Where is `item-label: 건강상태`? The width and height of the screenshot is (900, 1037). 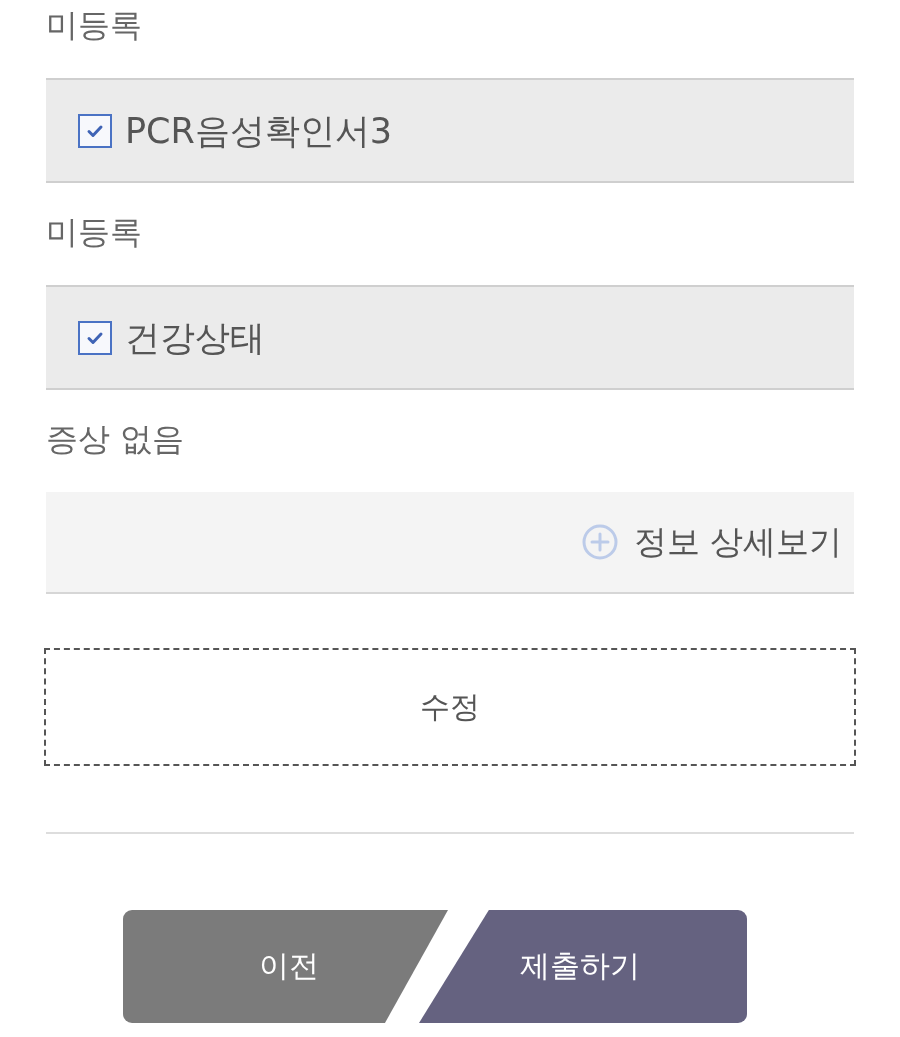
item-label: 건강상태 is located at coordinates (195, 338).